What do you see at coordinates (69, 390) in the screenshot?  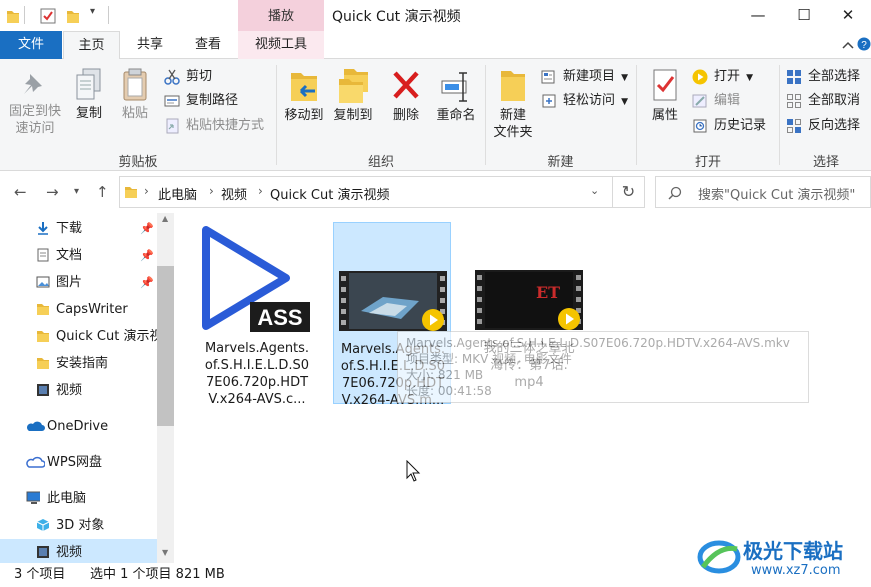 I see `nav-label: 视频` at bounding box center [69, 390].